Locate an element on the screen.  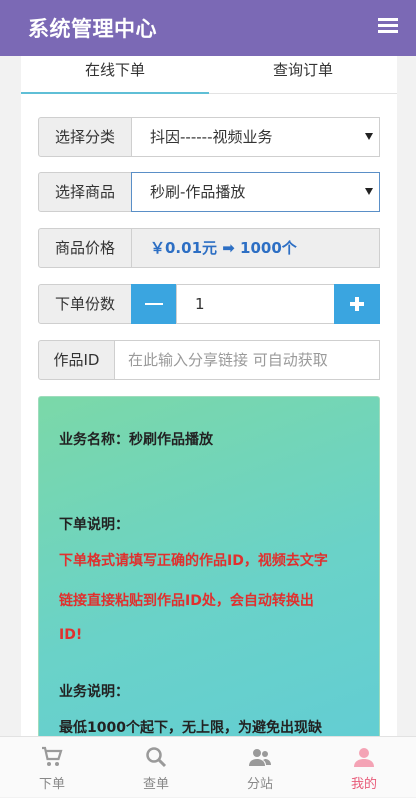
category-label: 选择分类 is located at coordinates (85, 137).